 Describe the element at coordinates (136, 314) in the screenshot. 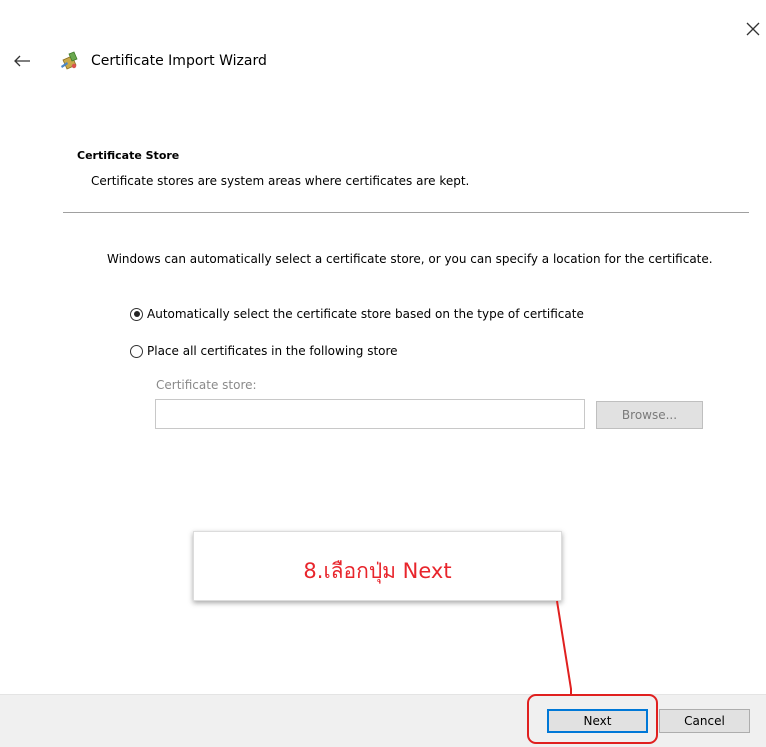

I see `radio-checked-icon` at that location.